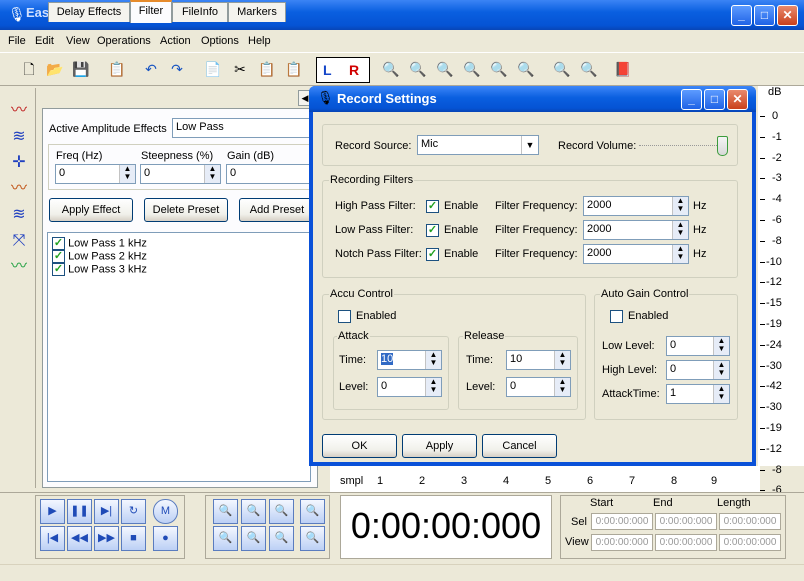 This screenshot has height=581, width=804. I want to click on list-item: ✓ Low Pass 1 kHz, so click(99, 243).